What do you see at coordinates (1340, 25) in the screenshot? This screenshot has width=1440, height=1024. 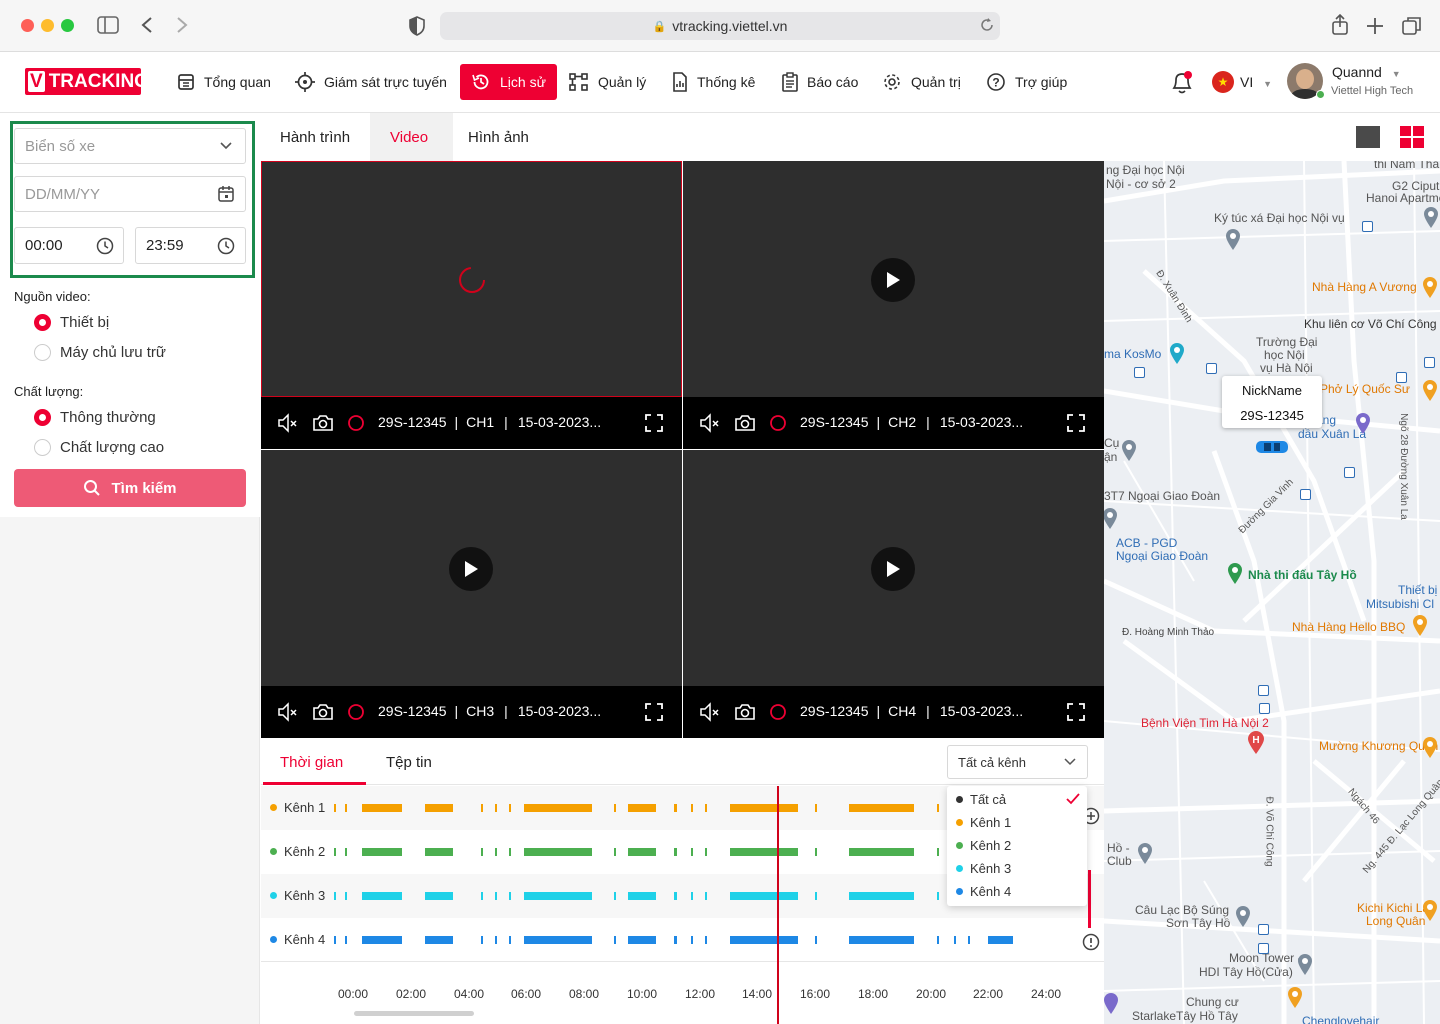 I see `share-icon` at bounding box center [1340, 25].